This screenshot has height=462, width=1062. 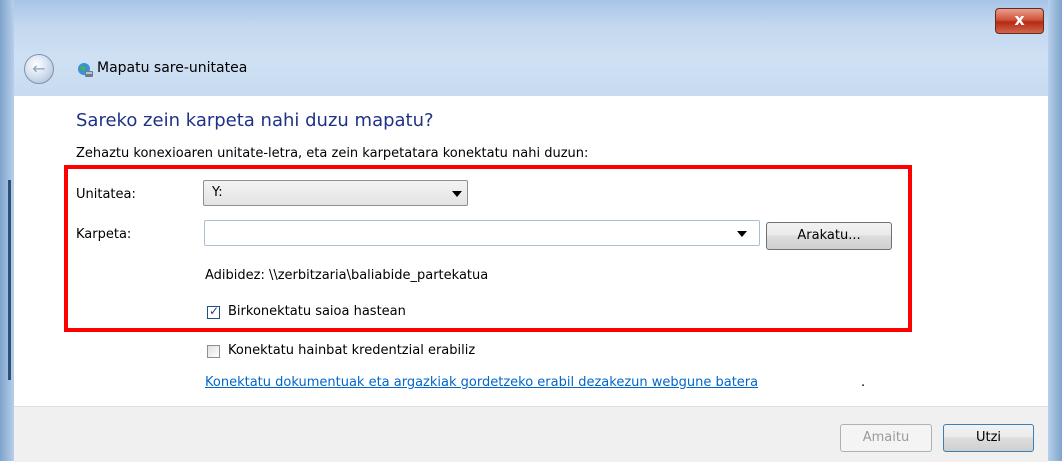 I want to click on window-frame-left, so click(x=7, y=230).